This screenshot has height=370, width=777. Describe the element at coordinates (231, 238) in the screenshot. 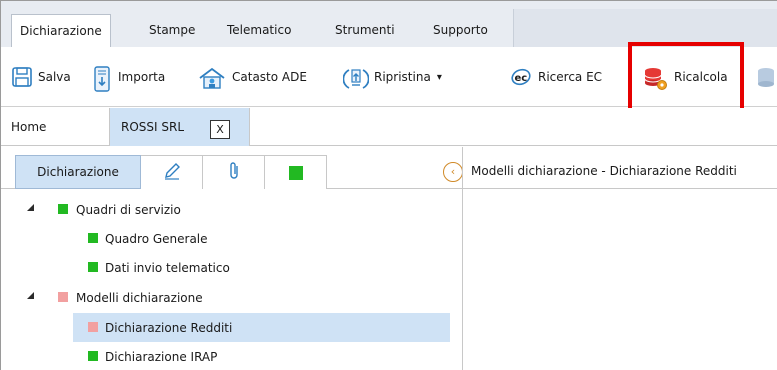

I see `tree-item-quadro-generale: Quadro Generale` at that location.